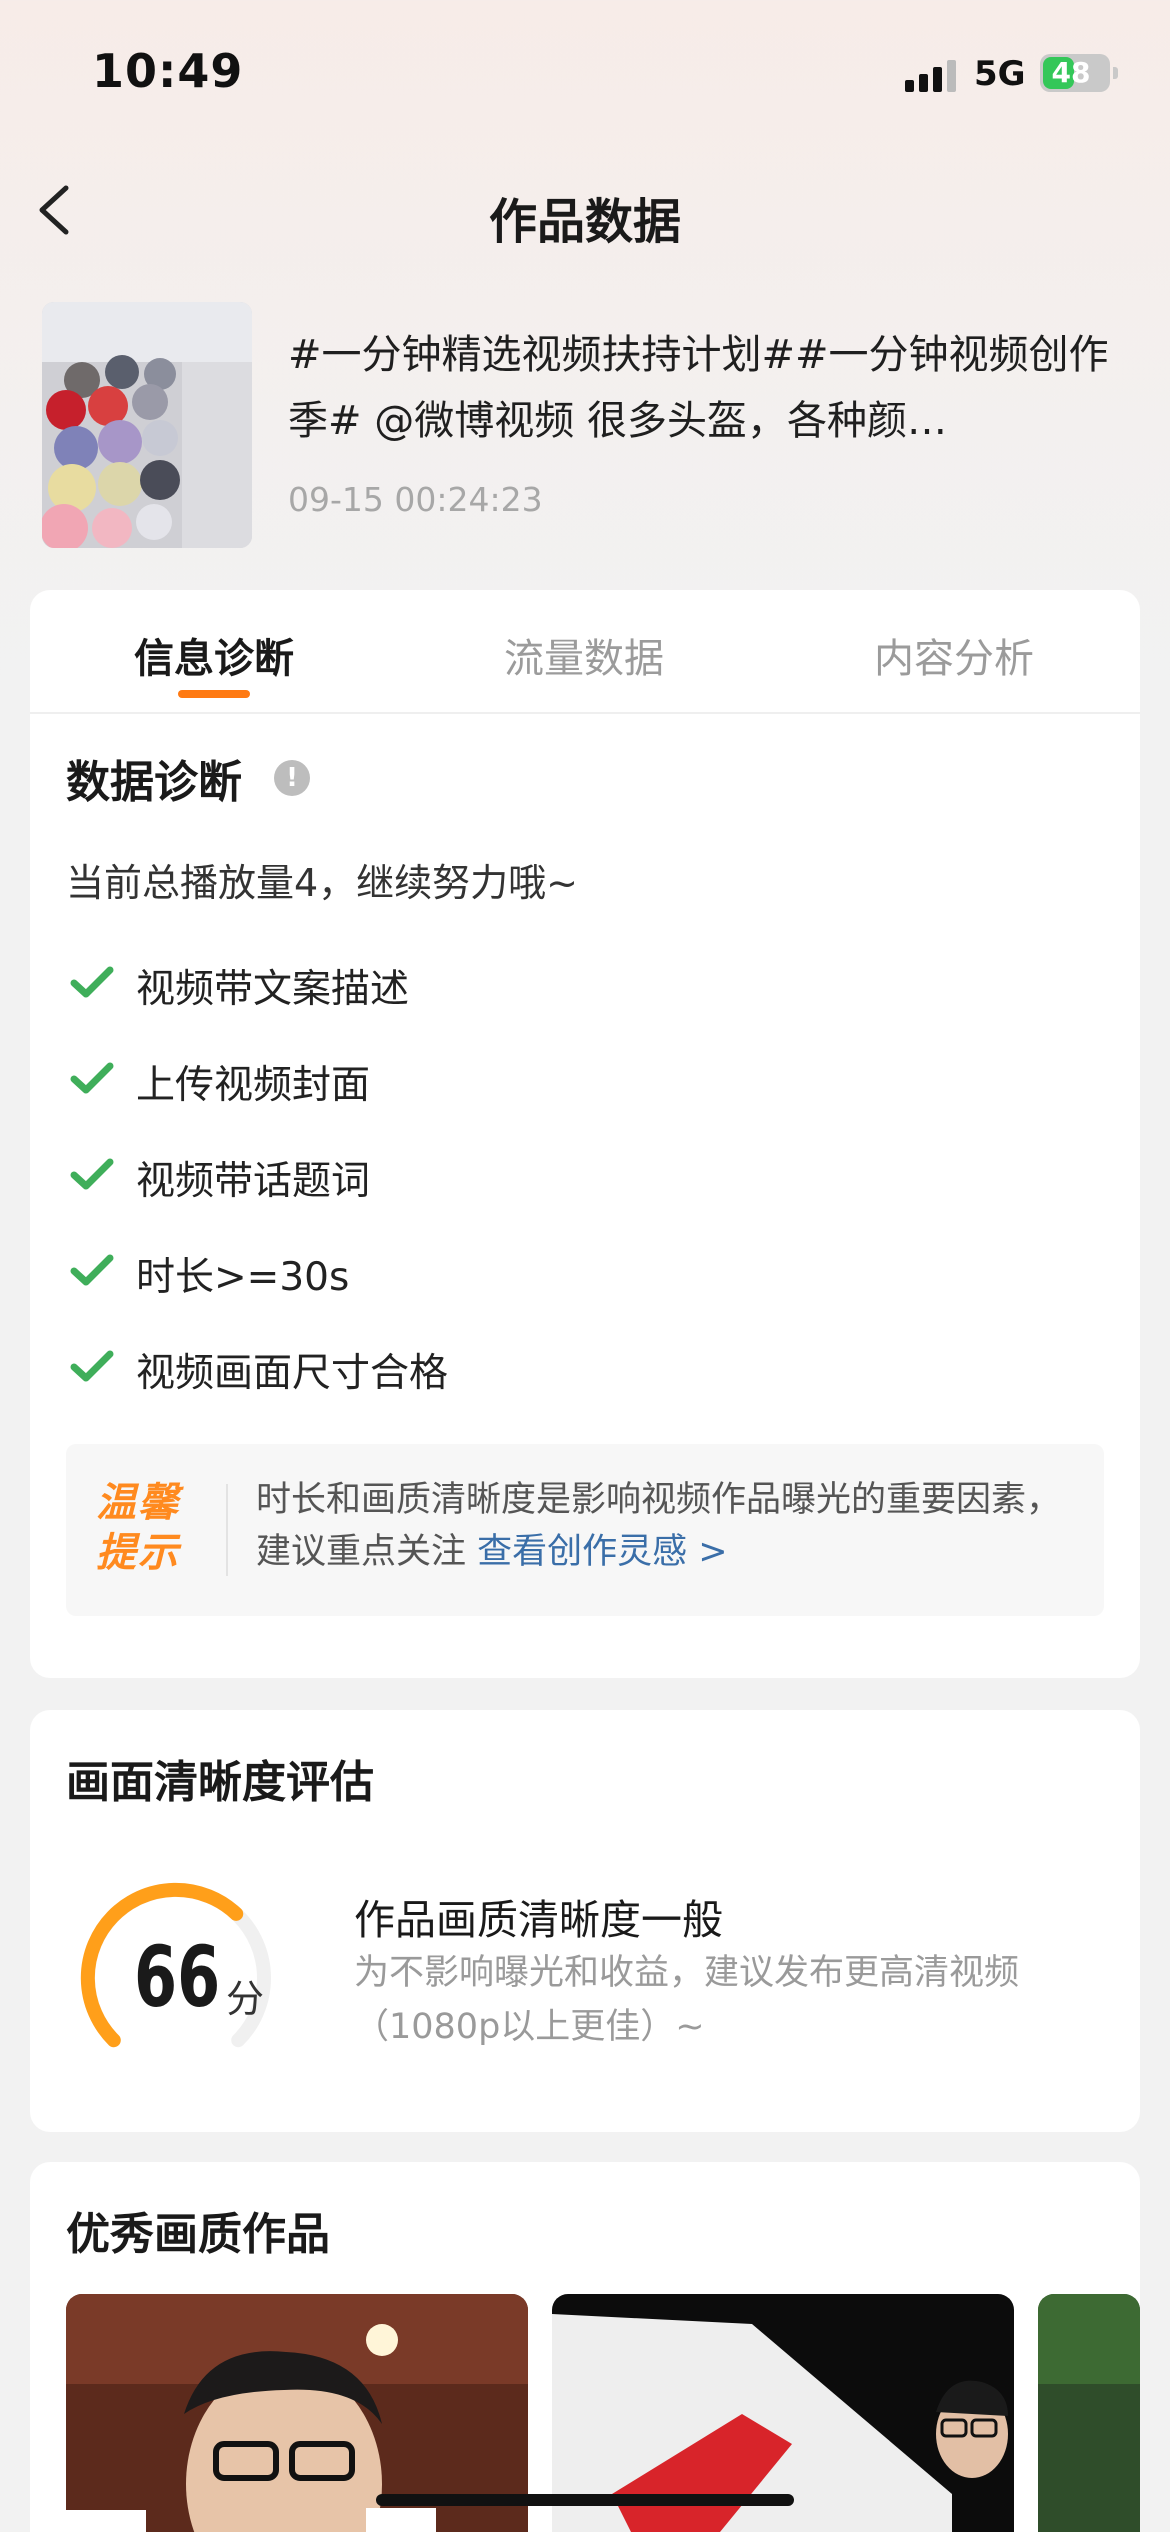 This screenshot has height=2532, width=1170. What do you see at coordinates (566, 1270) in the screenshot?
I see `check-item: 时长>=30s` at bounding box center [566, 1270].